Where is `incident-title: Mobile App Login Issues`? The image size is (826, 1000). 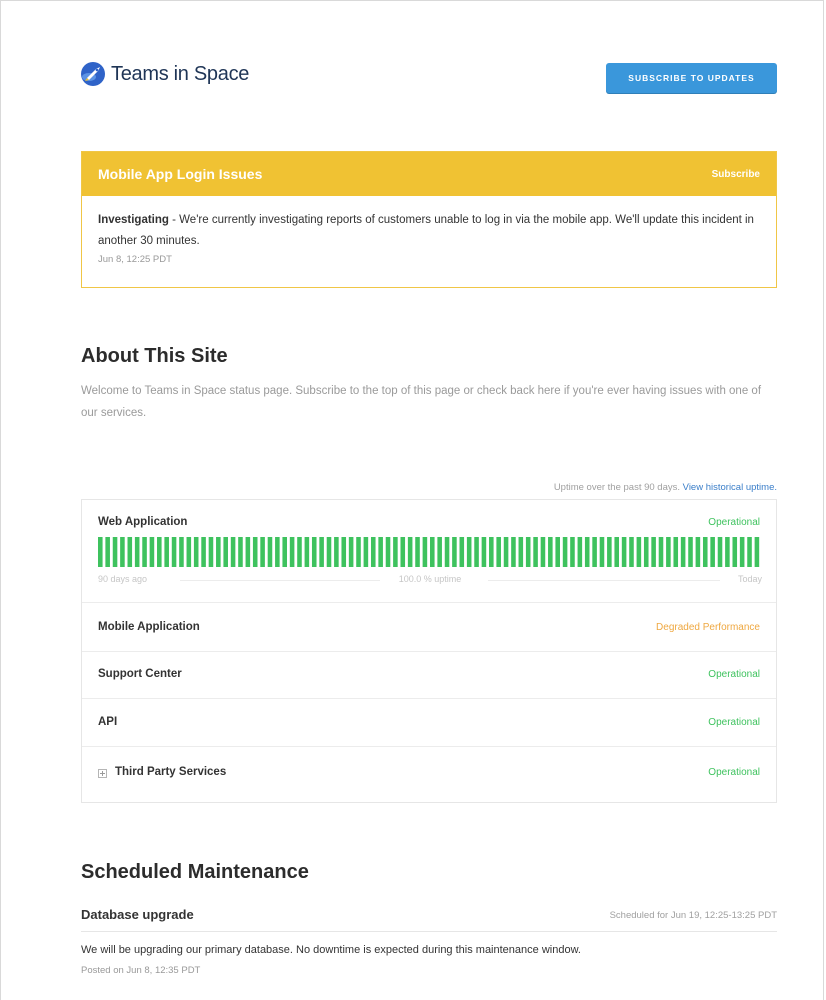
incident-title: Mobile App Login Issues is located at coordinates (180, 174).